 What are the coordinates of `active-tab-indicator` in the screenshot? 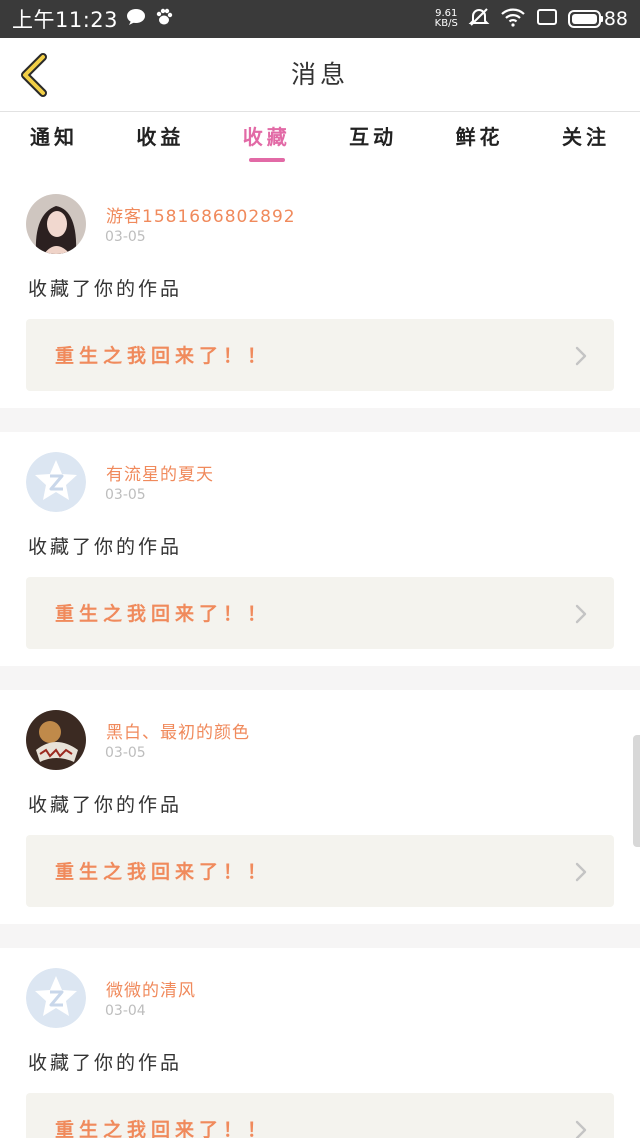 It's located at (266, 160).